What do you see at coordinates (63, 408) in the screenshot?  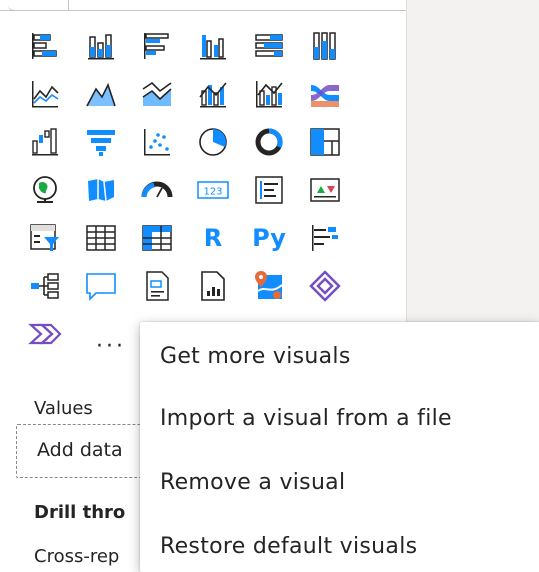 I see `values-label: Values` at bounding box center [63, 408].